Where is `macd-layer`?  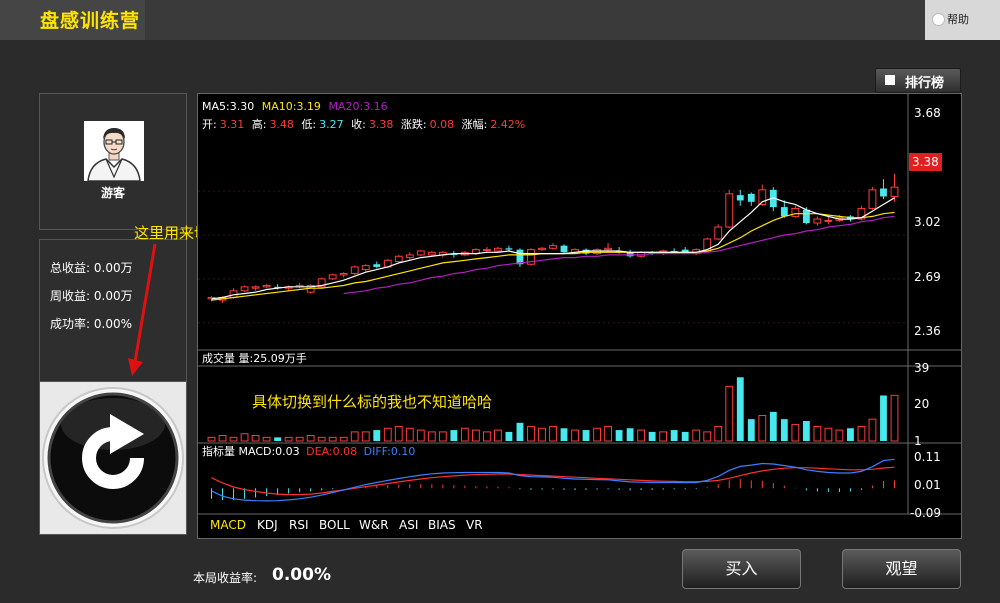 macd-layer is located at coordinates (553, 480).